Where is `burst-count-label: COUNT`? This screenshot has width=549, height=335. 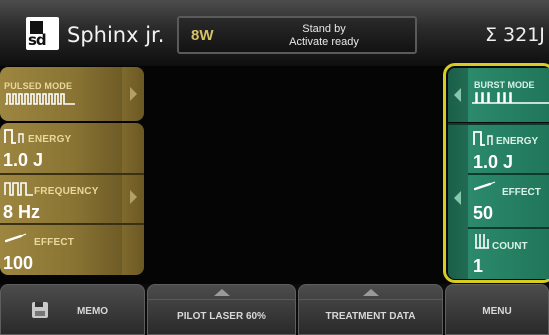
burst-count-label: COUNT is located at coordinates (510, 246).